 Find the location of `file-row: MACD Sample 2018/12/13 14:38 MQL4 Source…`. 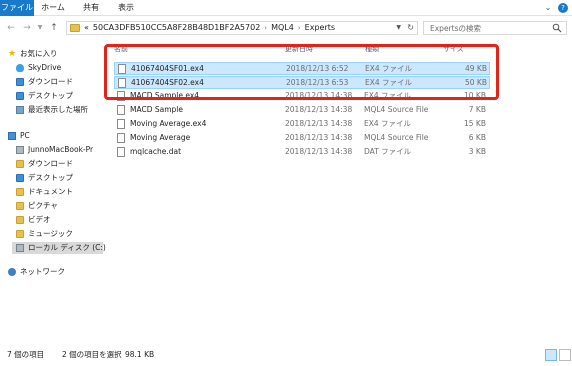

file-row: MACD Sample 2018/12/13 14:38 MQL4 Source… is located at coordinates (302, 110).